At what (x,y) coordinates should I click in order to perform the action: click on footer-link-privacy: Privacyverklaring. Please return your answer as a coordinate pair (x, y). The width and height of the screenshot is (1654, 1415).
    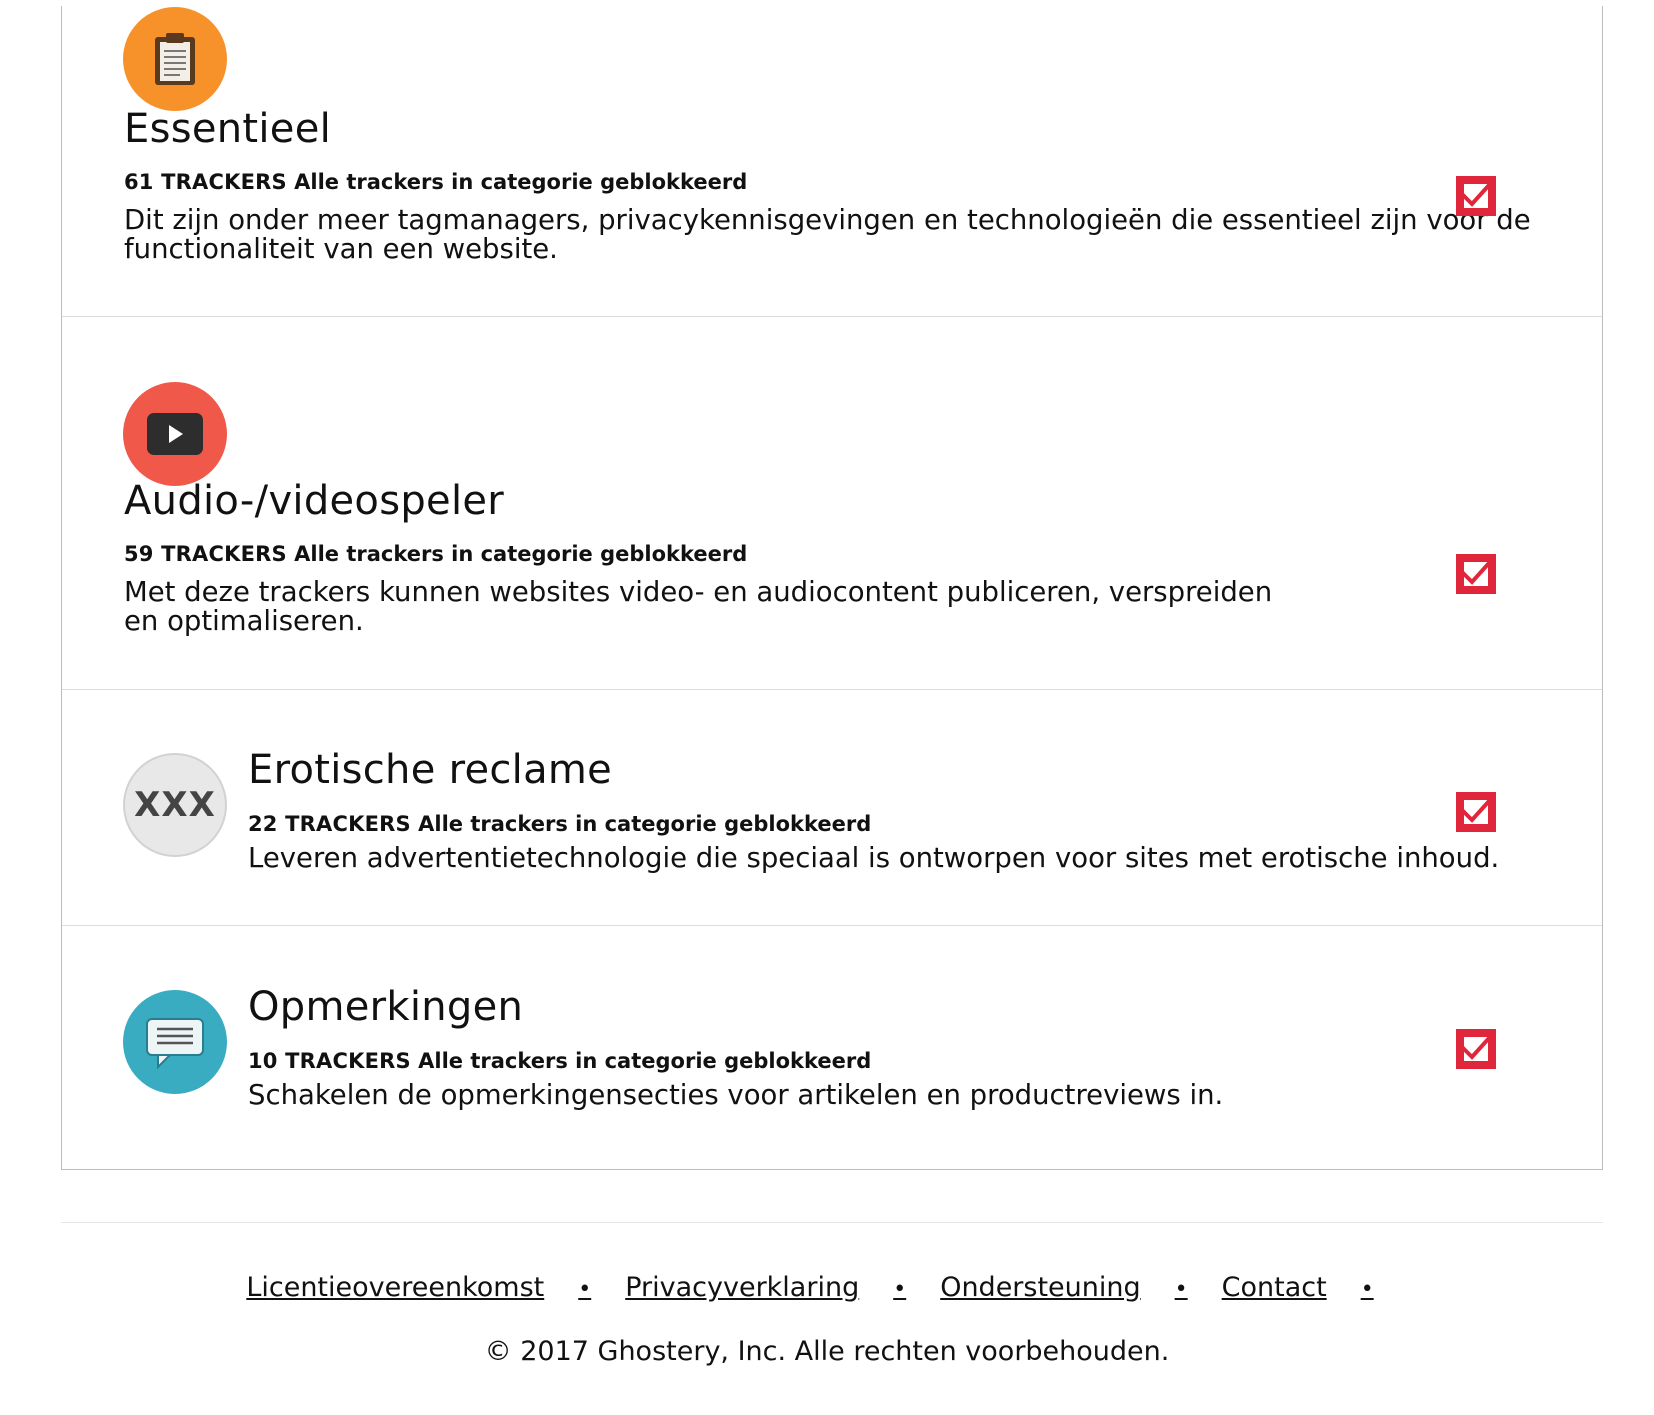
    Looking at the image, I should click on (742, 1287).